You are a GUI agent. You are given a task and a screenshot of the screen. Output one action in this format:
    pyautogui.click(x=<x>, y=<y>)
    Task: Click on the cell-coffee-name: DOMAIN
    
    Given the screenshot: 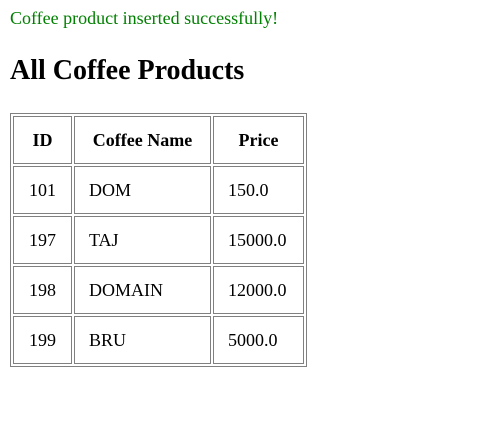 What is the action you would take?
    pyautogui.click(x=142, y=290)
    